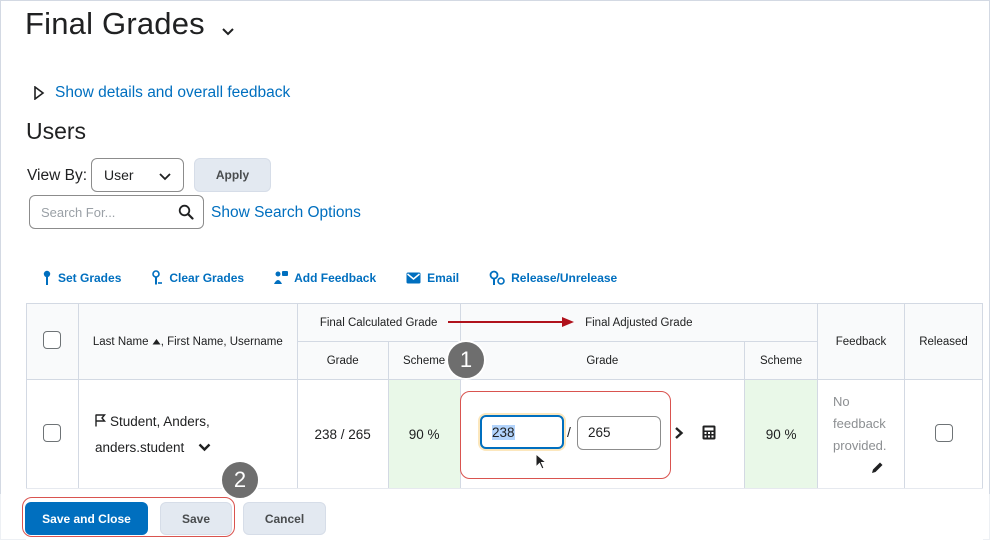 The width and height of the screenshot is (990, 540). What do you see at coordinates (943, 341) in the screenshot?
I see `released-header: Released` at bounding box center [943, 341].